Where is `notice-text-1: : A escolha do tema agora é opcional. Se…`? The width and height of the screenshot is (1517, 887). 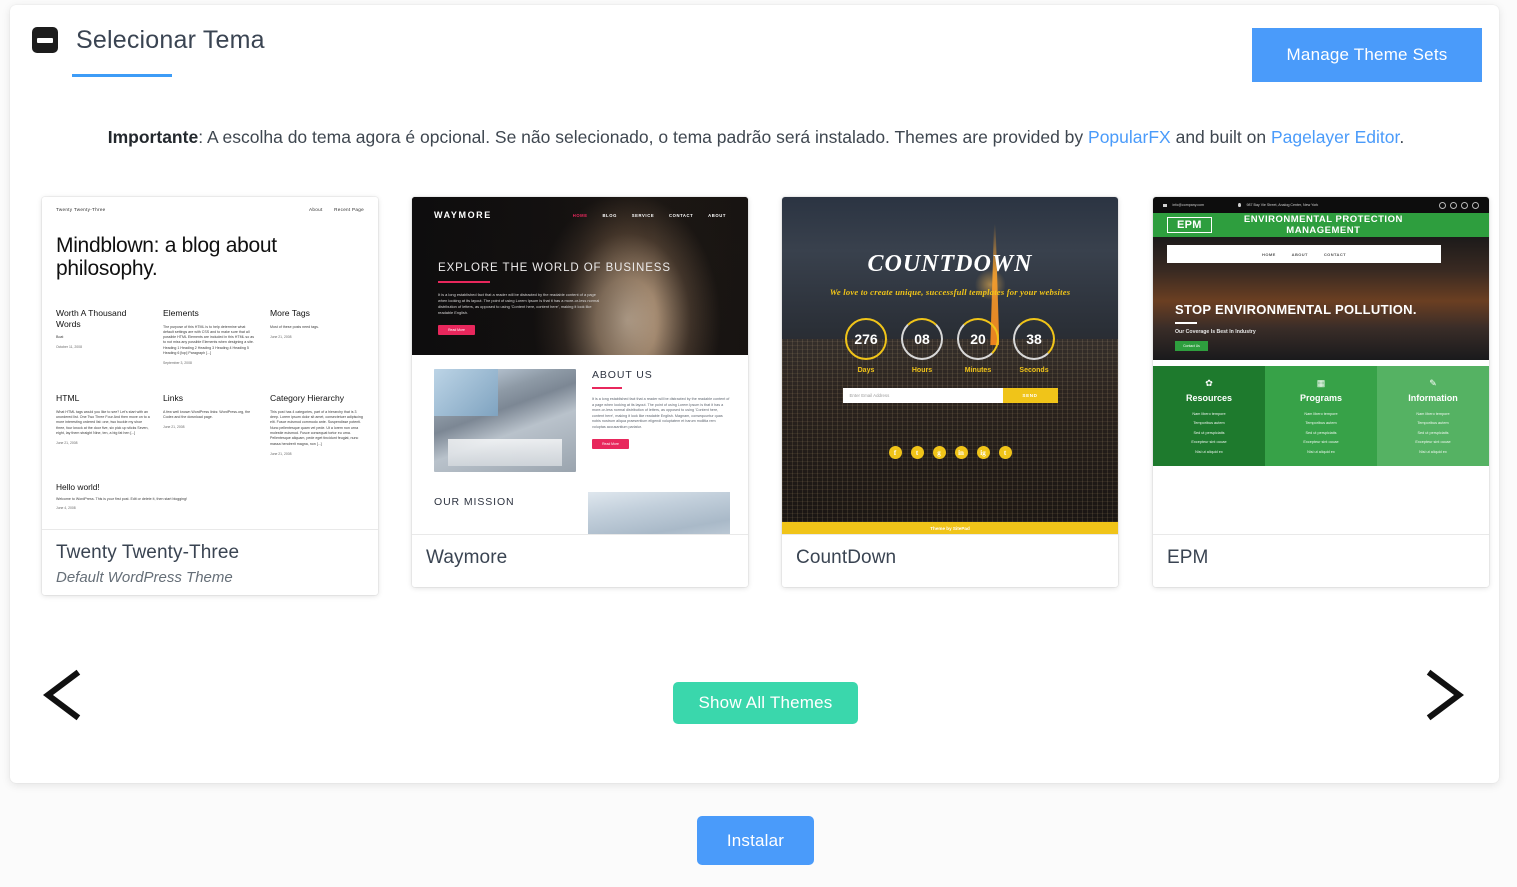 notice-text-1: : A escolha do tema agora é opcional. Se… is located at coordinates (643, 137).